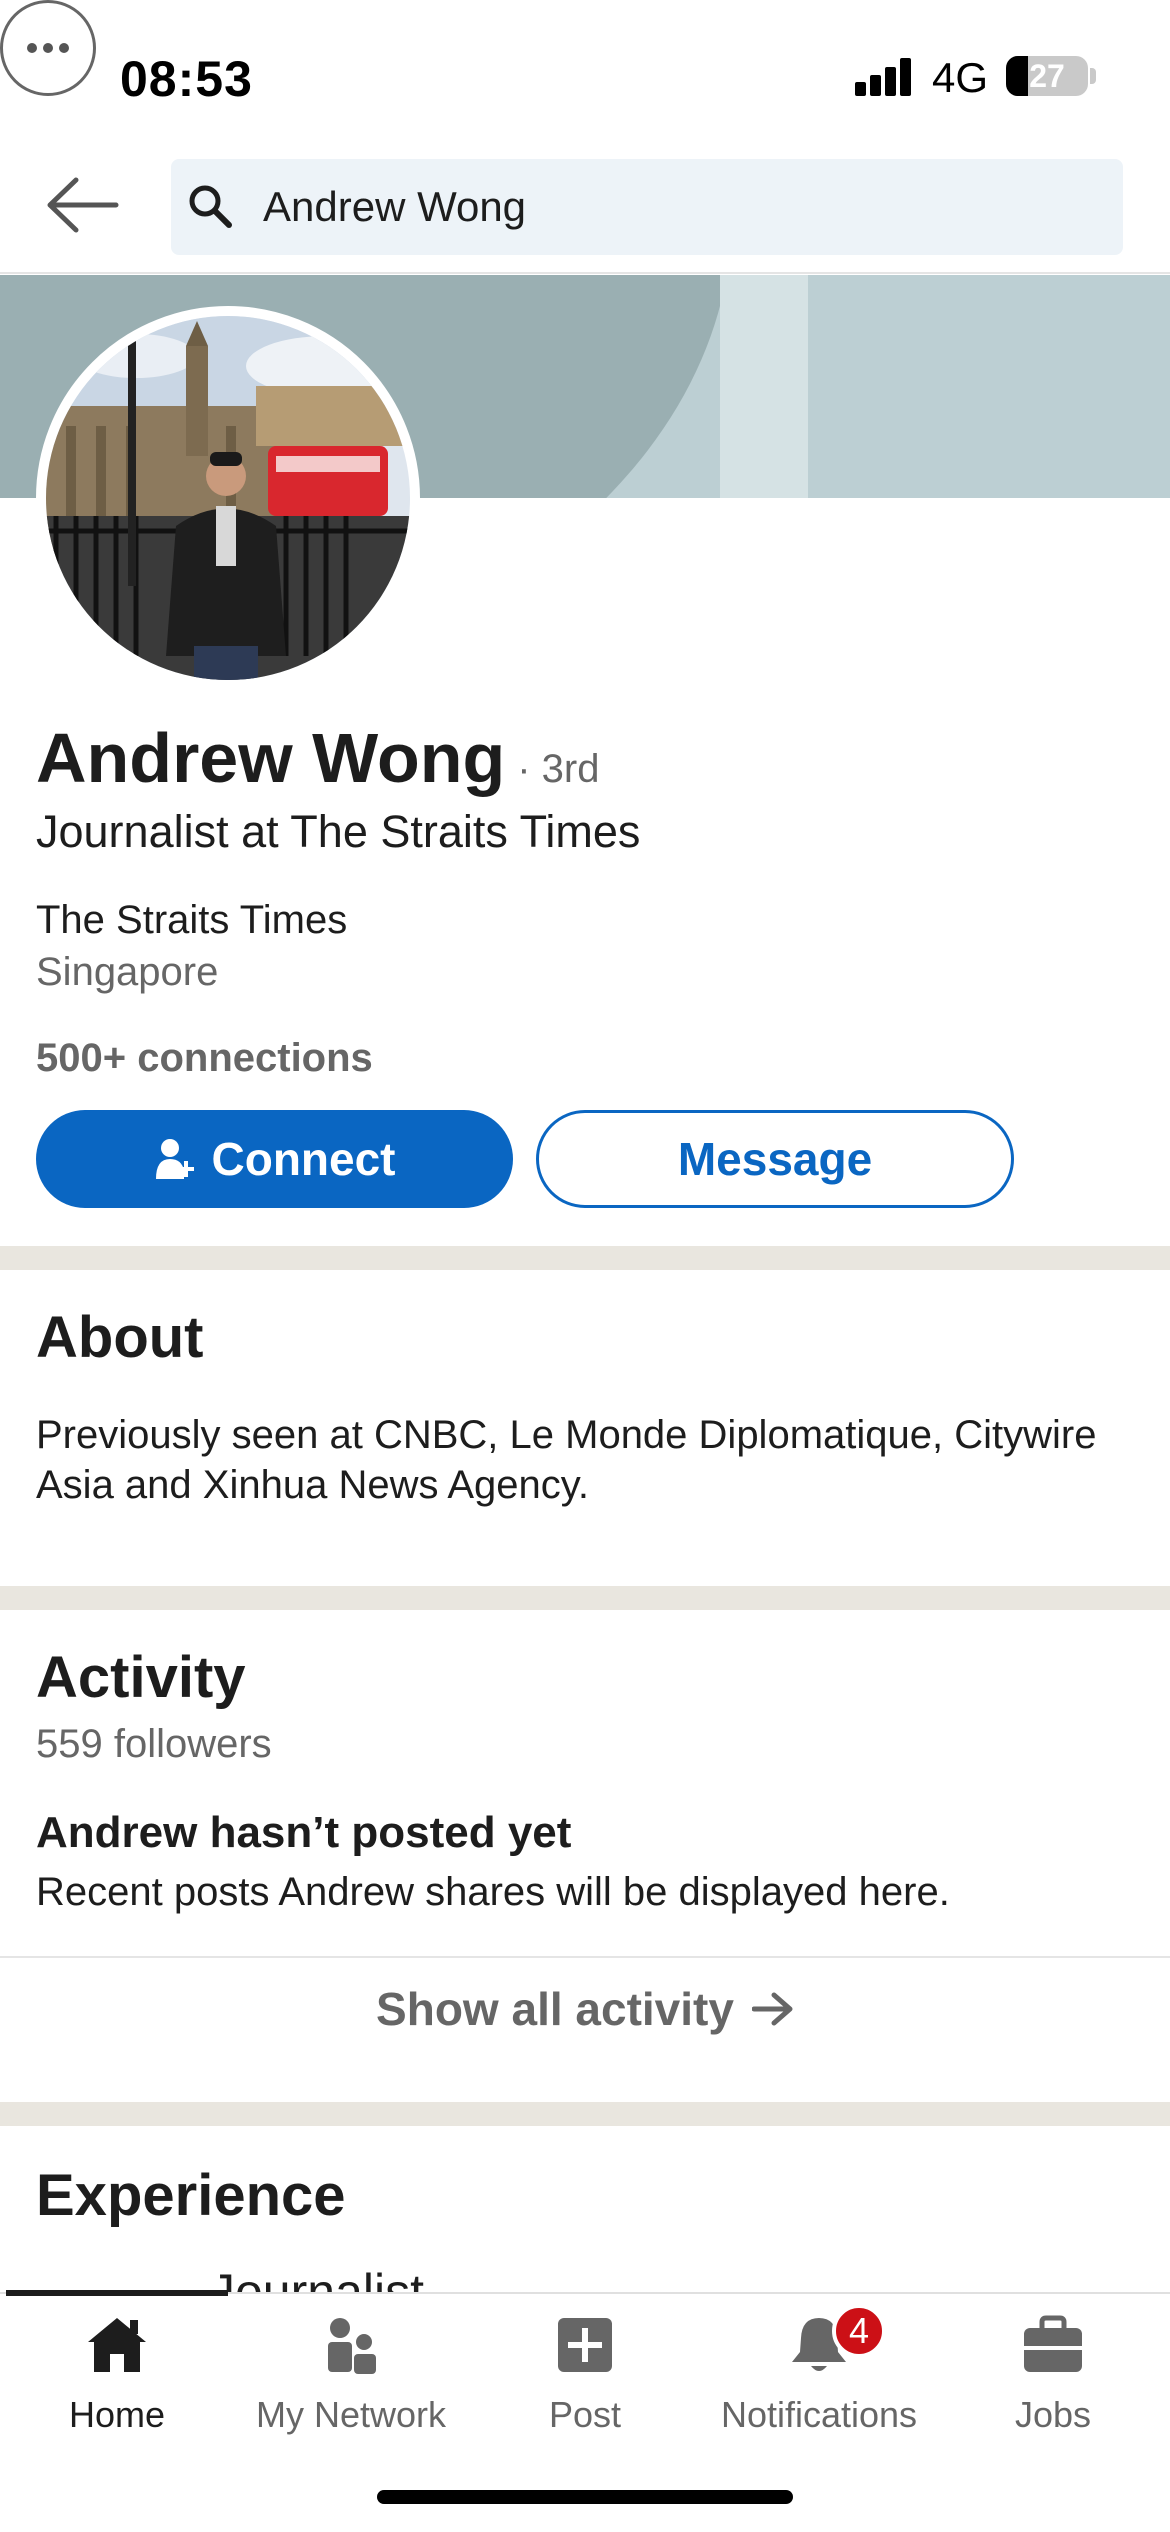 The width and height of the screenshot is (1170, 2532). I want to click on network-type: 4G, so click(960, 77).